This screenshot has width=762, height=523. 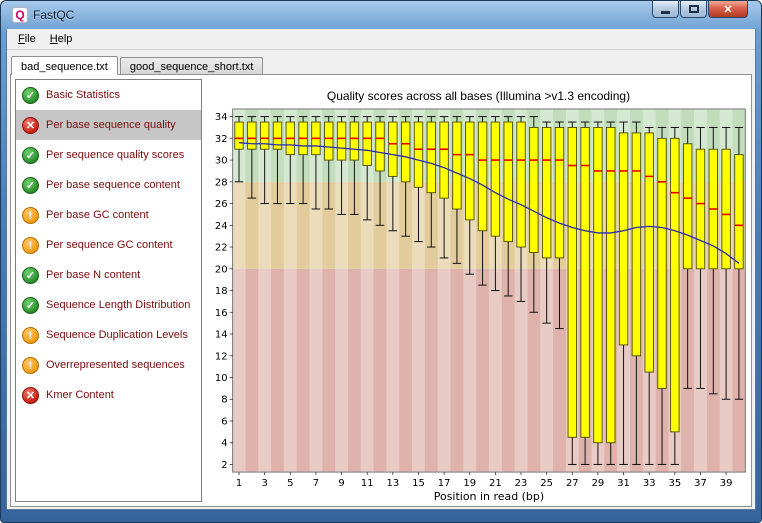 I want to click on svg-text: 20, so click(x=221, y=269).